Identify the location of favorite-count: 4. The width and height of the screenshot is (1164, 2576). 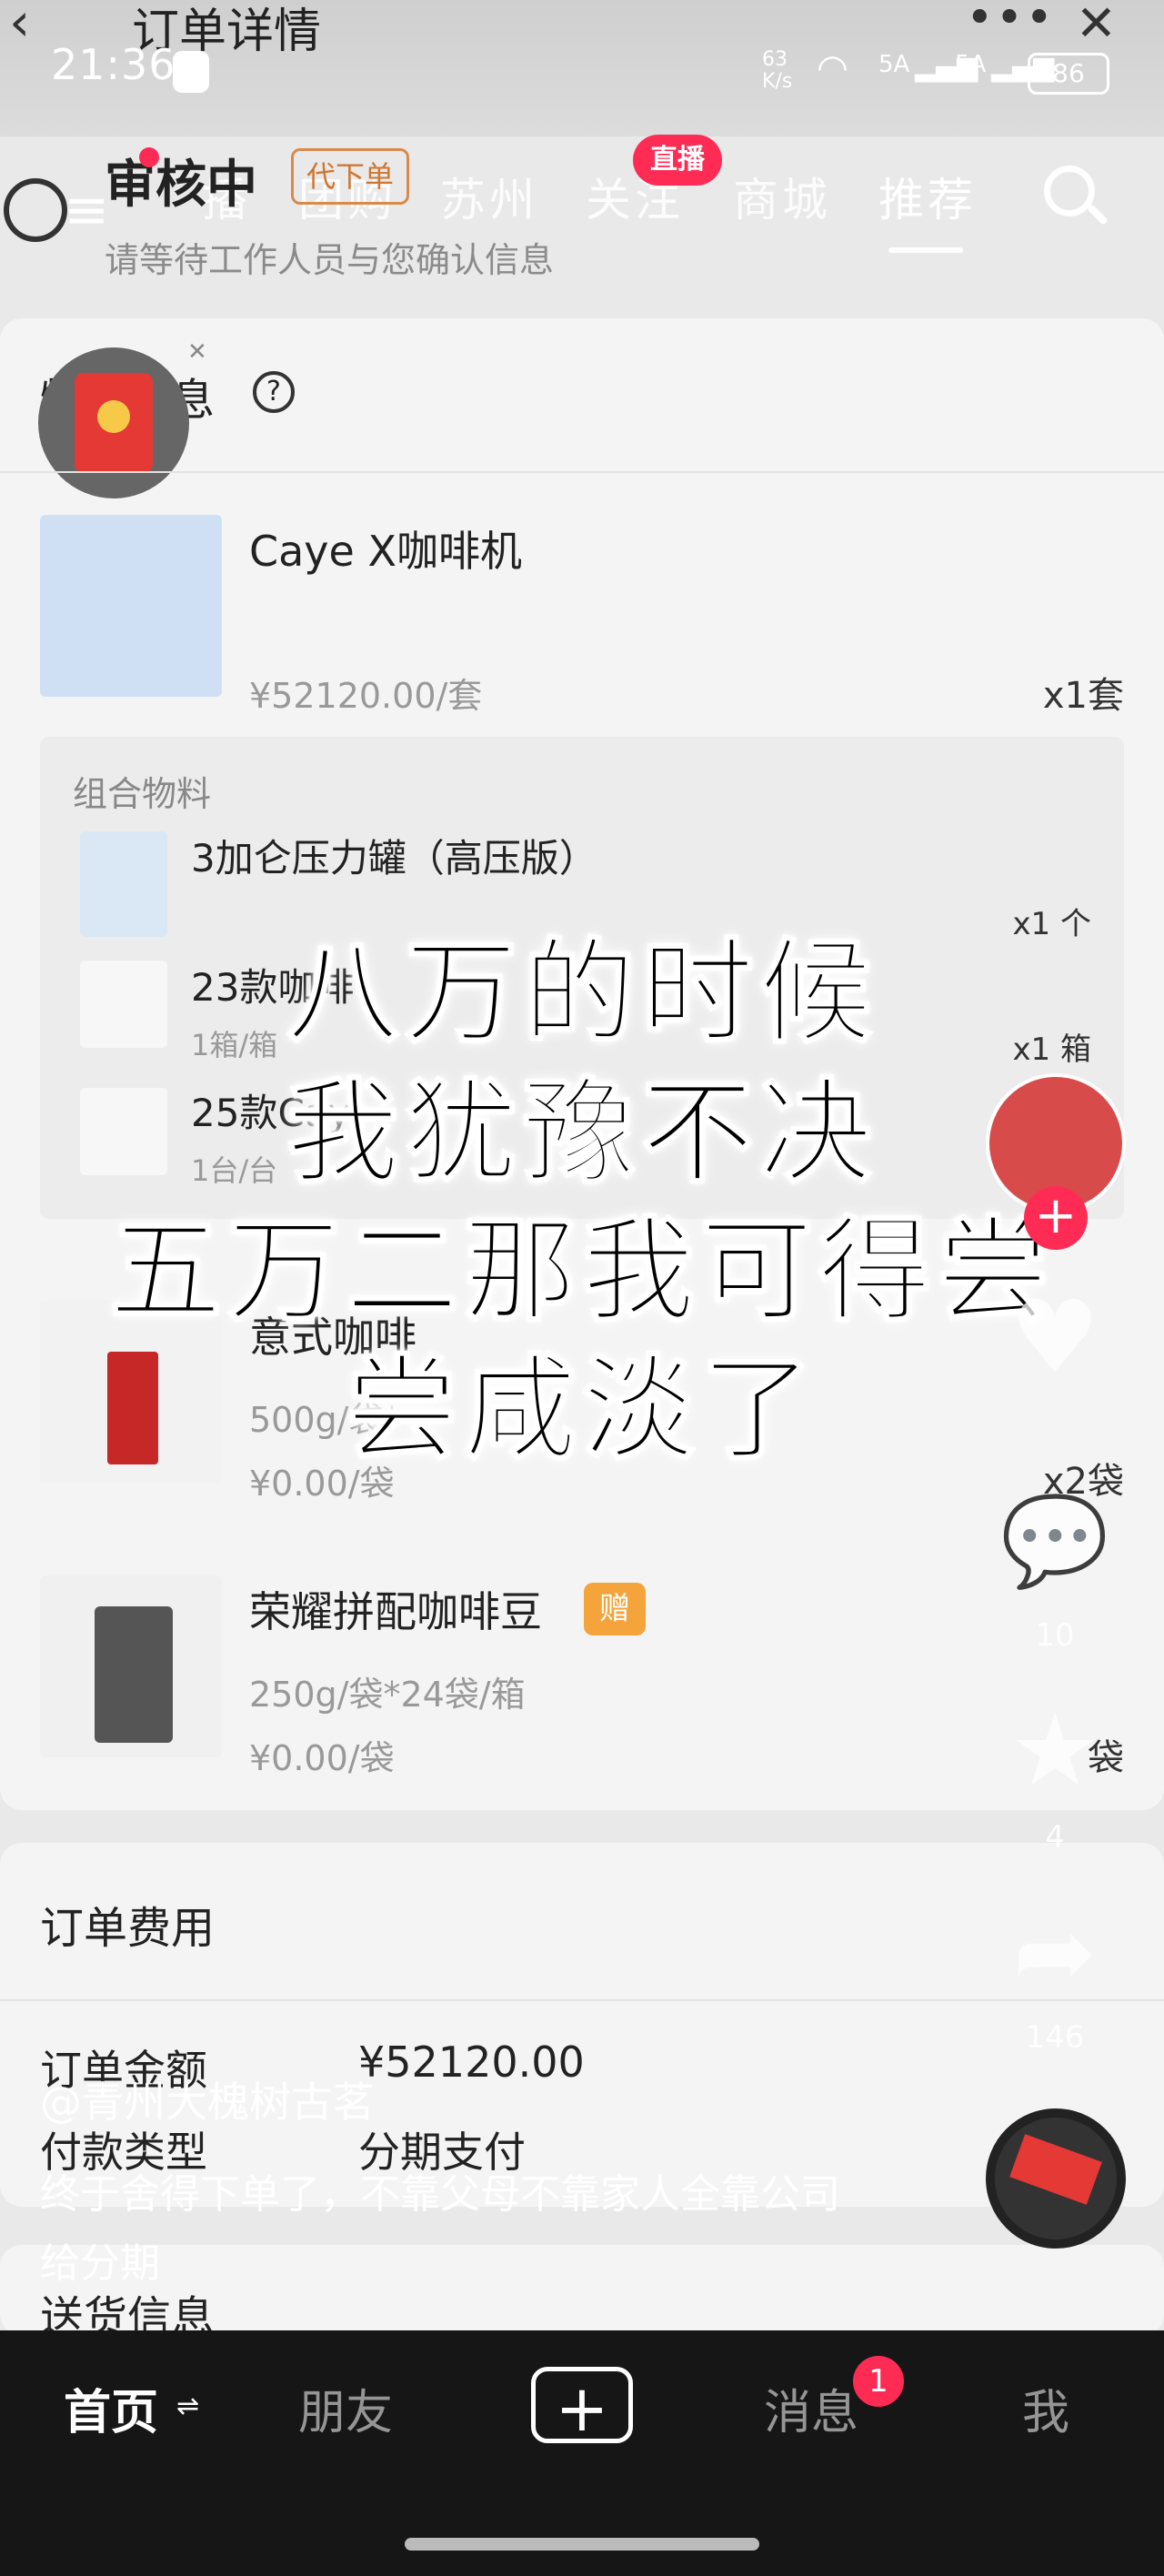
(1055, 1837).